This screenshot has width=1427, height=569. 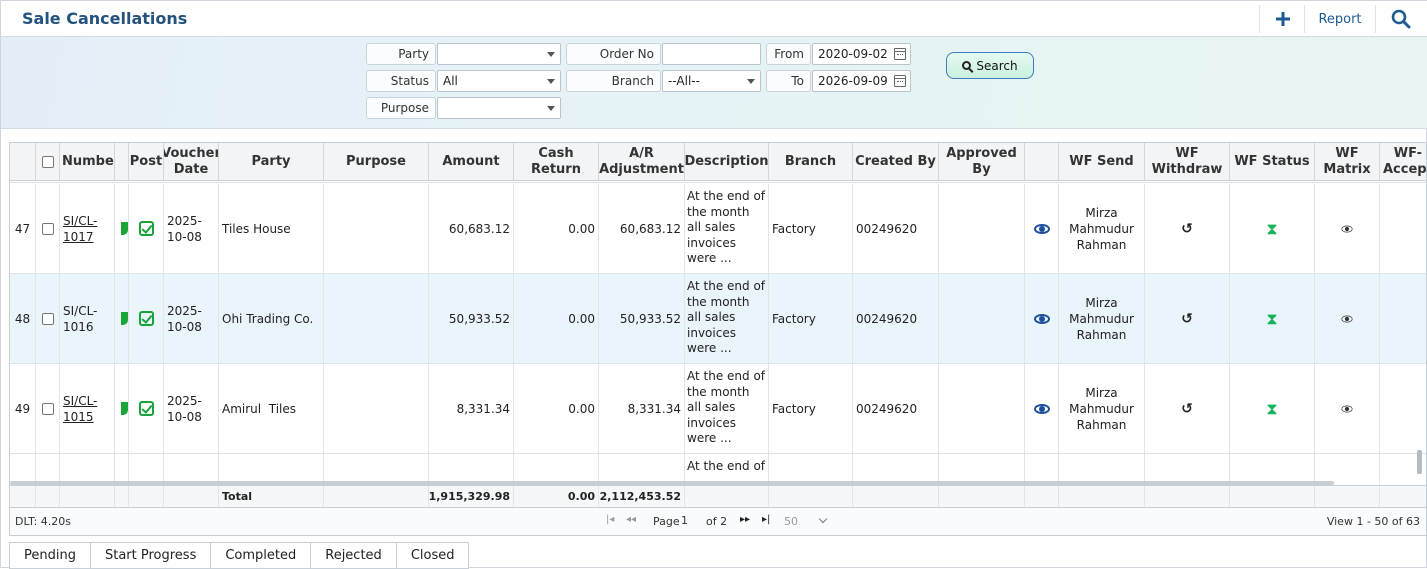 What do you see at coordinates (711, 54) in the screenshot?
I see `order-no-input` at bounding box center [711, 54].